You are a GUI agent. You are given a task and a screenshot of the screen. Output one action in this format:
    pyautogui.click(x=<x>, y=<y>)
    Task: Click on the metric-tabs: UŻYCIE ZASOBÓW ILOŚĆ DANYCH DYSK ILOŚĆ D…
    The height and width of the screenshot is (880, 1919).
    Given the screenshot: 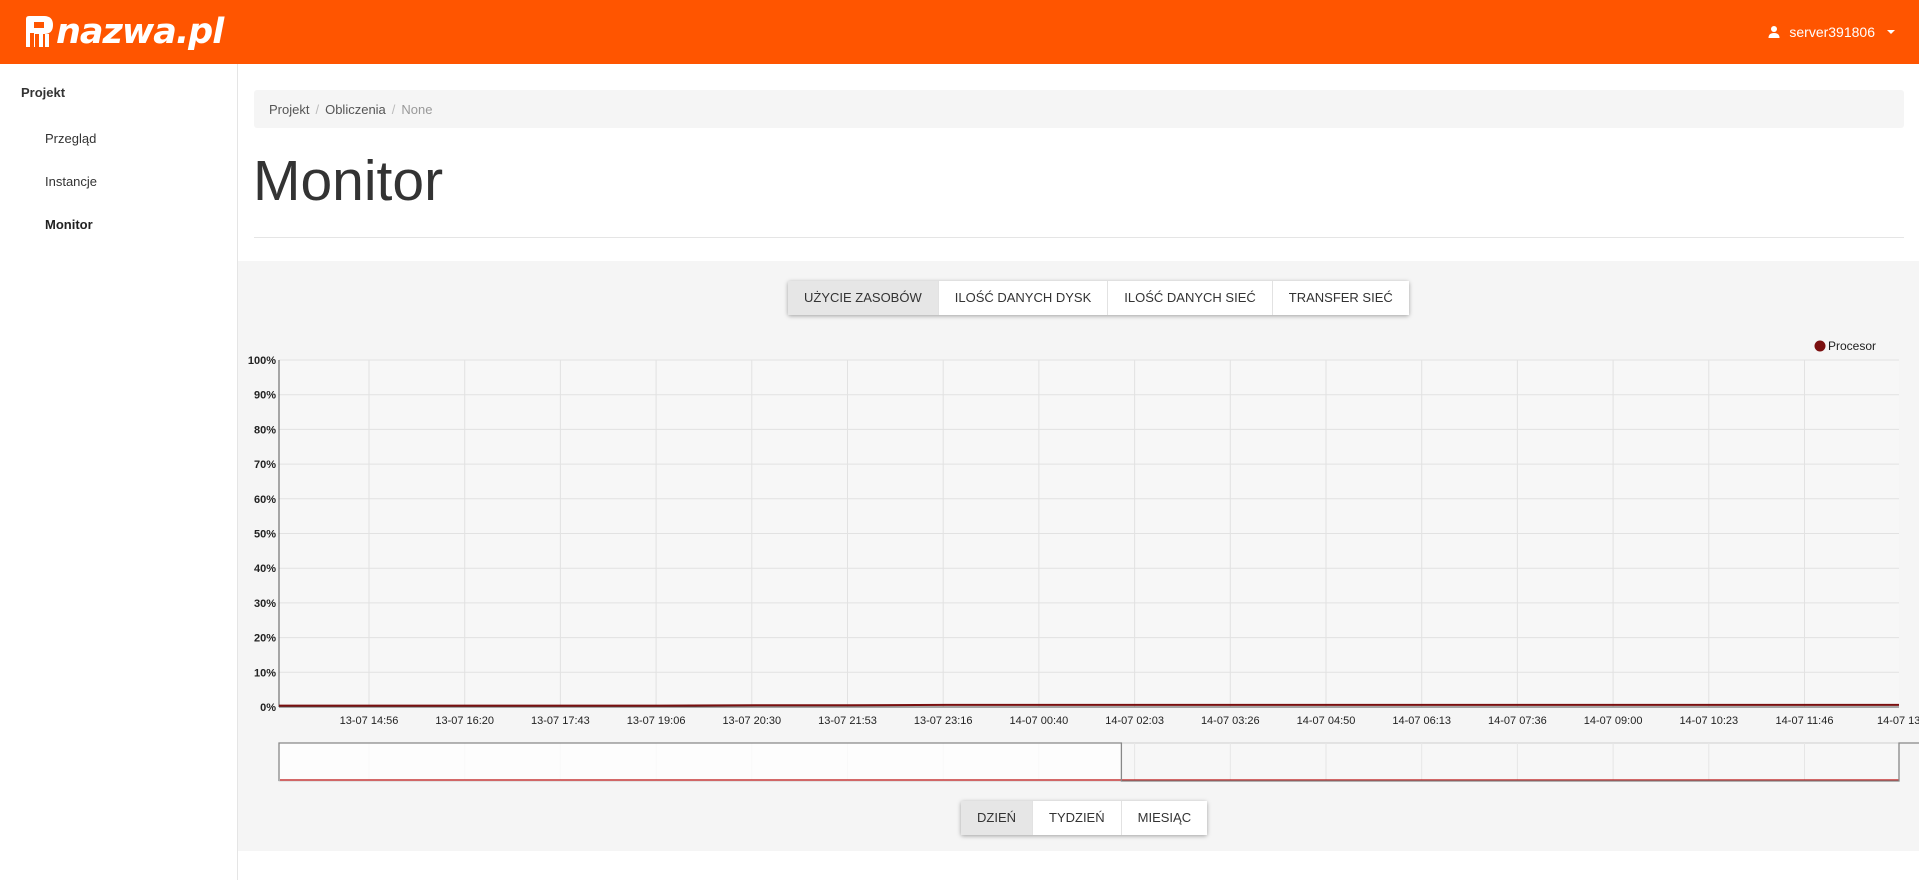 What is the action you would take?
    pyautogui.click(x=1098, y=298)
    